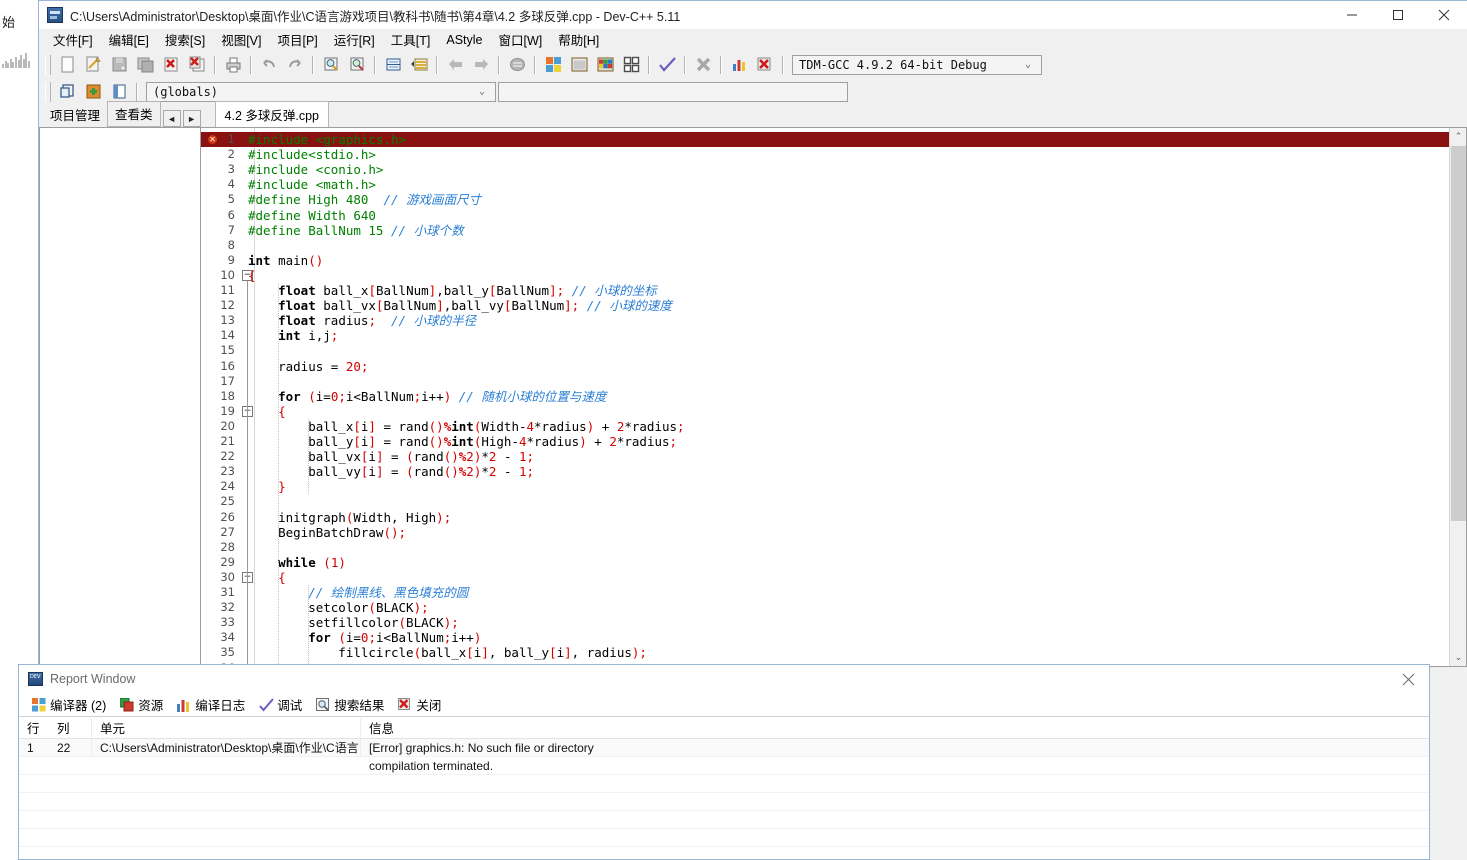  I want to click on menu-item-4: 项目[P], so click(297, 39).